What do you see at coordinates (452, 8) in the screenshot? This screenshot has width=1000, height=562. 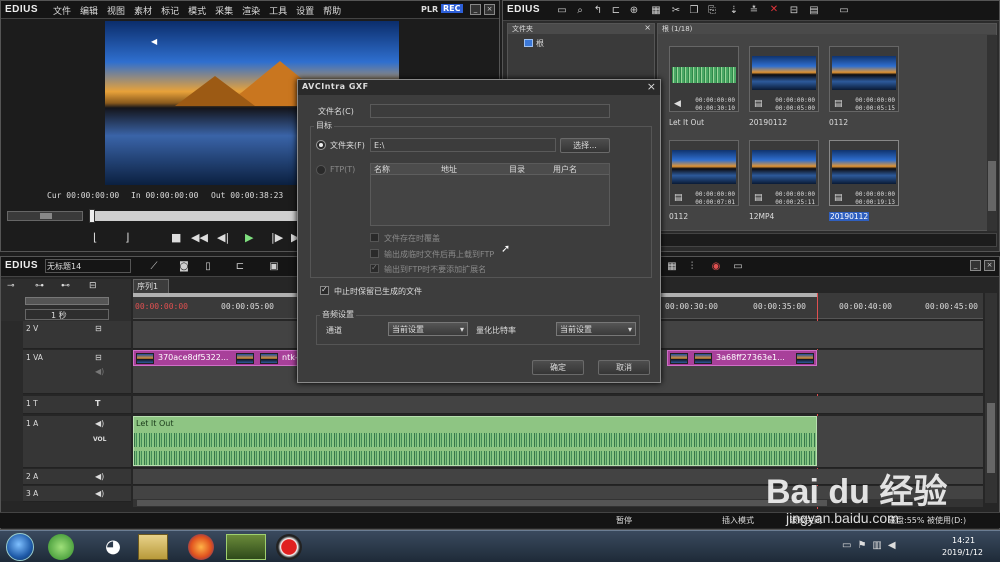 I see `rec-toggle: REC` at bounding box center [452, 8].